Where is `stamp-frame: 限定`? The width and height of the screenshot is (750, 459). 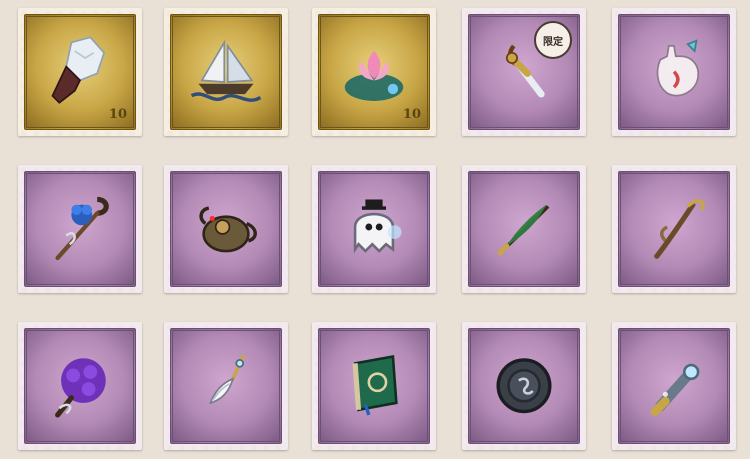 stamp-frame: 限定 is located at coordinates (524, 72).